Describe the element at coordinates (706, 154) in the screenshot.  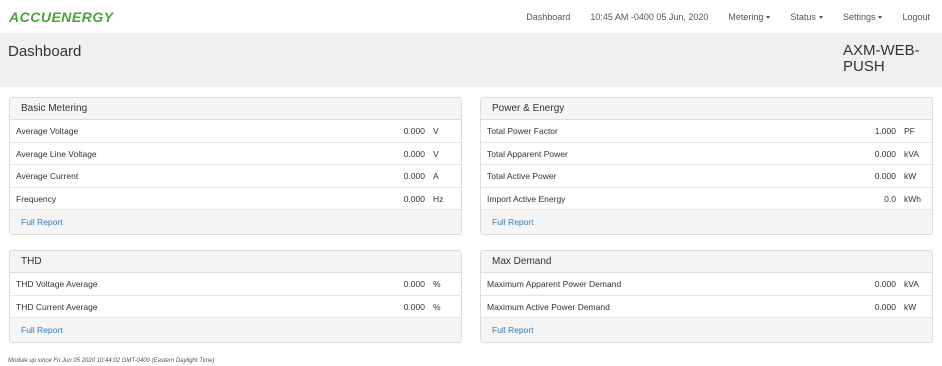
I see `table-row: Total Apparent Power 0.000 kVA` at that location.